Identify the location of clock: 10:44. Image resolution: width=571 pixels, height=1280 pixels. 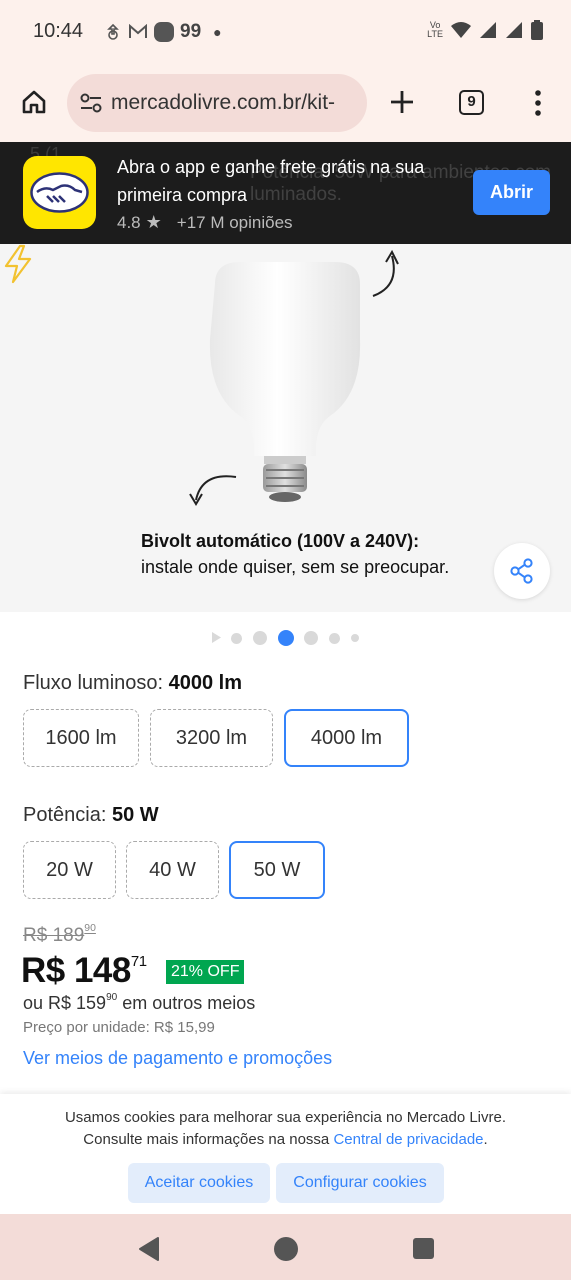
(58, 31).